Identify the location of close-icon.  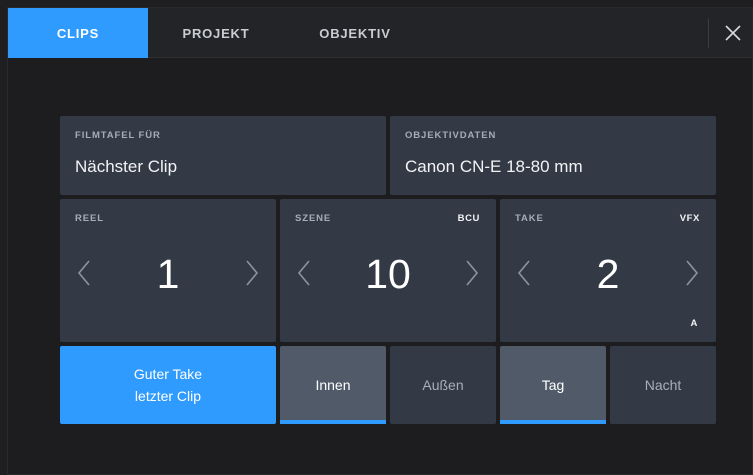
(732, 33).